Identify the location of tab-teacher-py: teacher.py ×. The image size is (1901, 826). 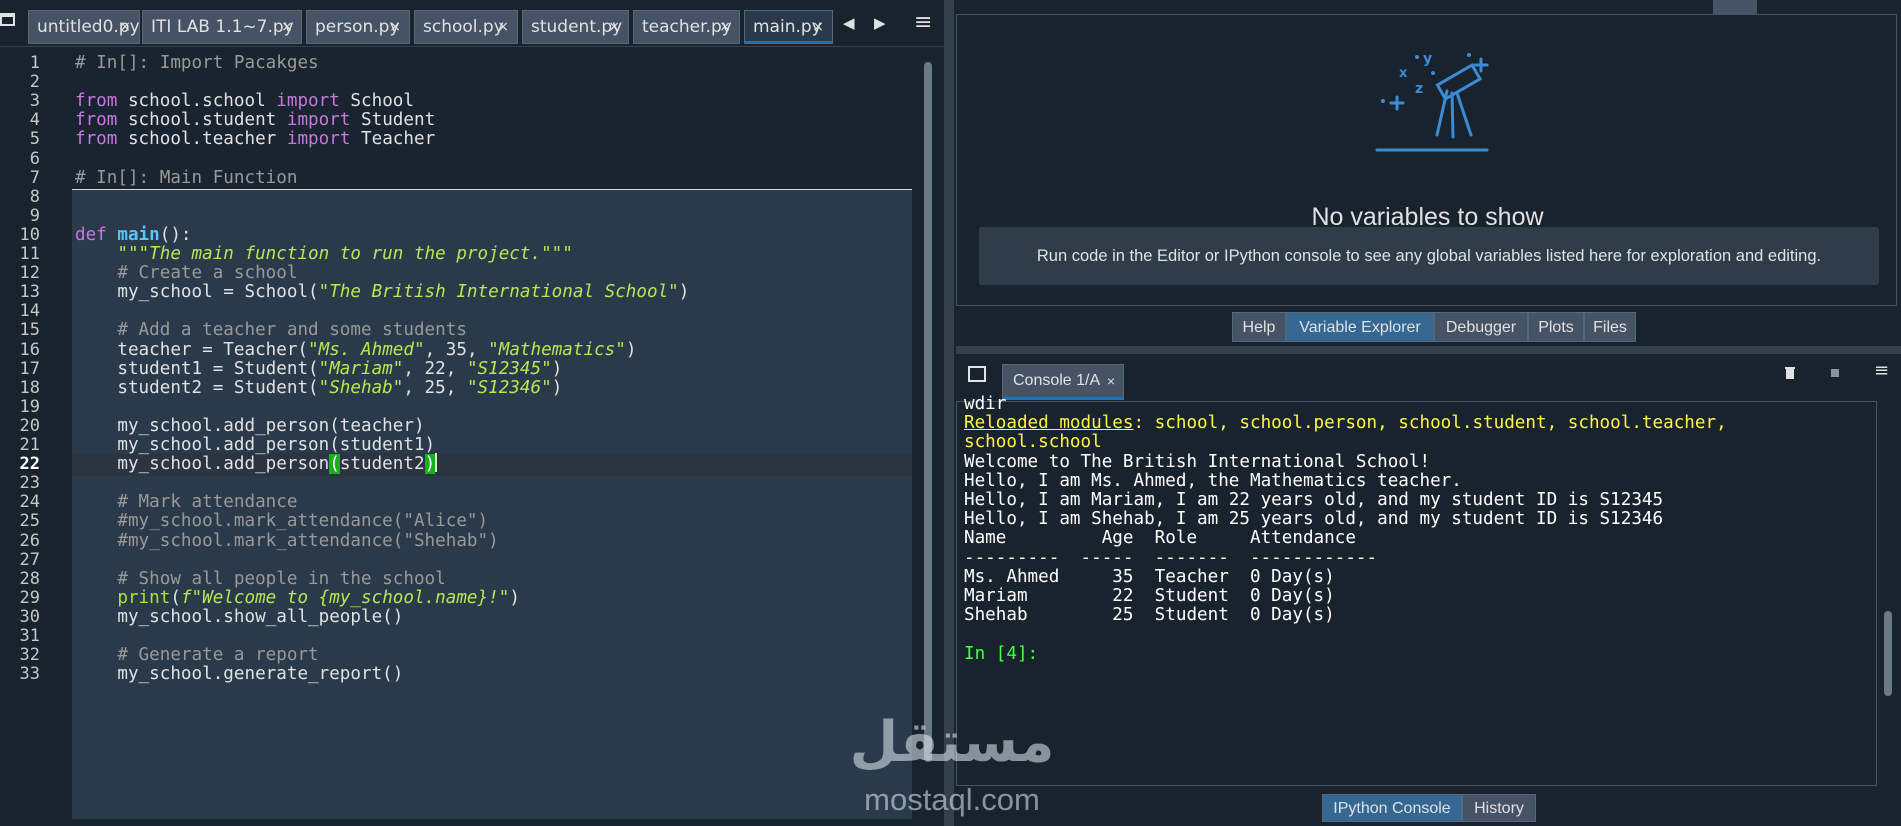
(686, 27).